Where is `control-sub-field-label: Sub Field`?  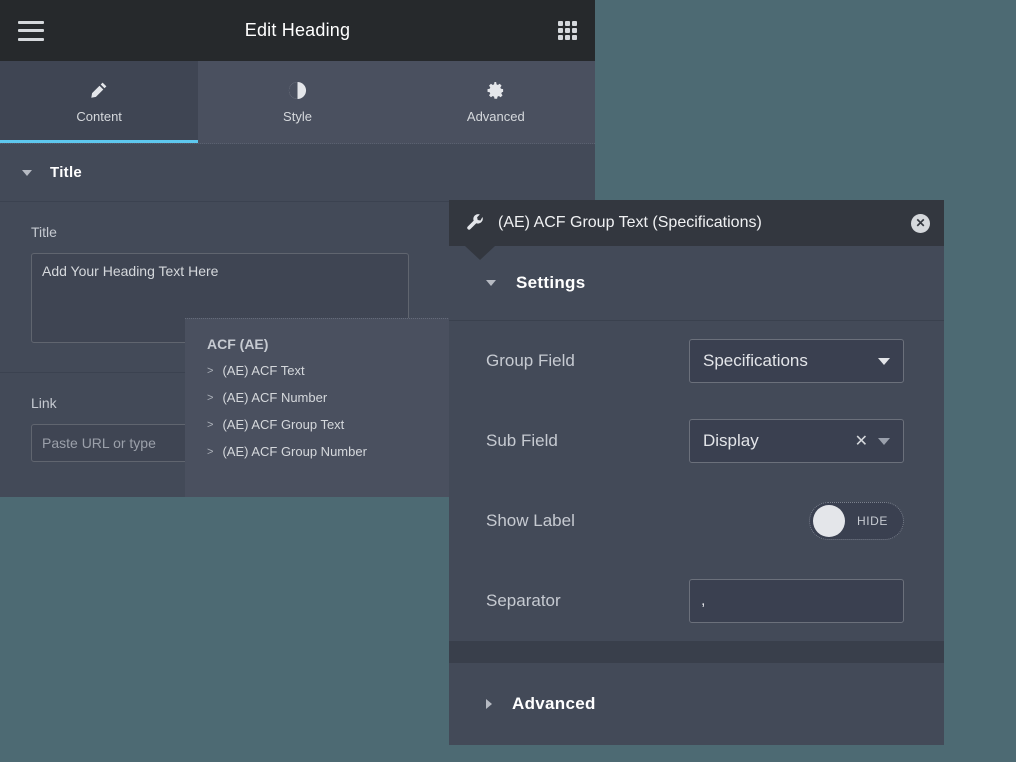
control-sub-field-label: Sub Field is located at coordinates (522, 440).